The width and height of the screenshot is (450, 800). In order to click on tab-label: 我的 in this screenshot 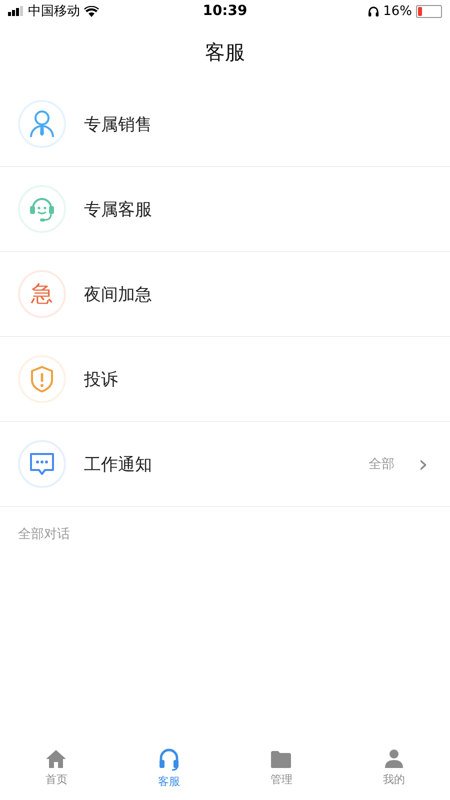, I will do `click(393, 779)`.